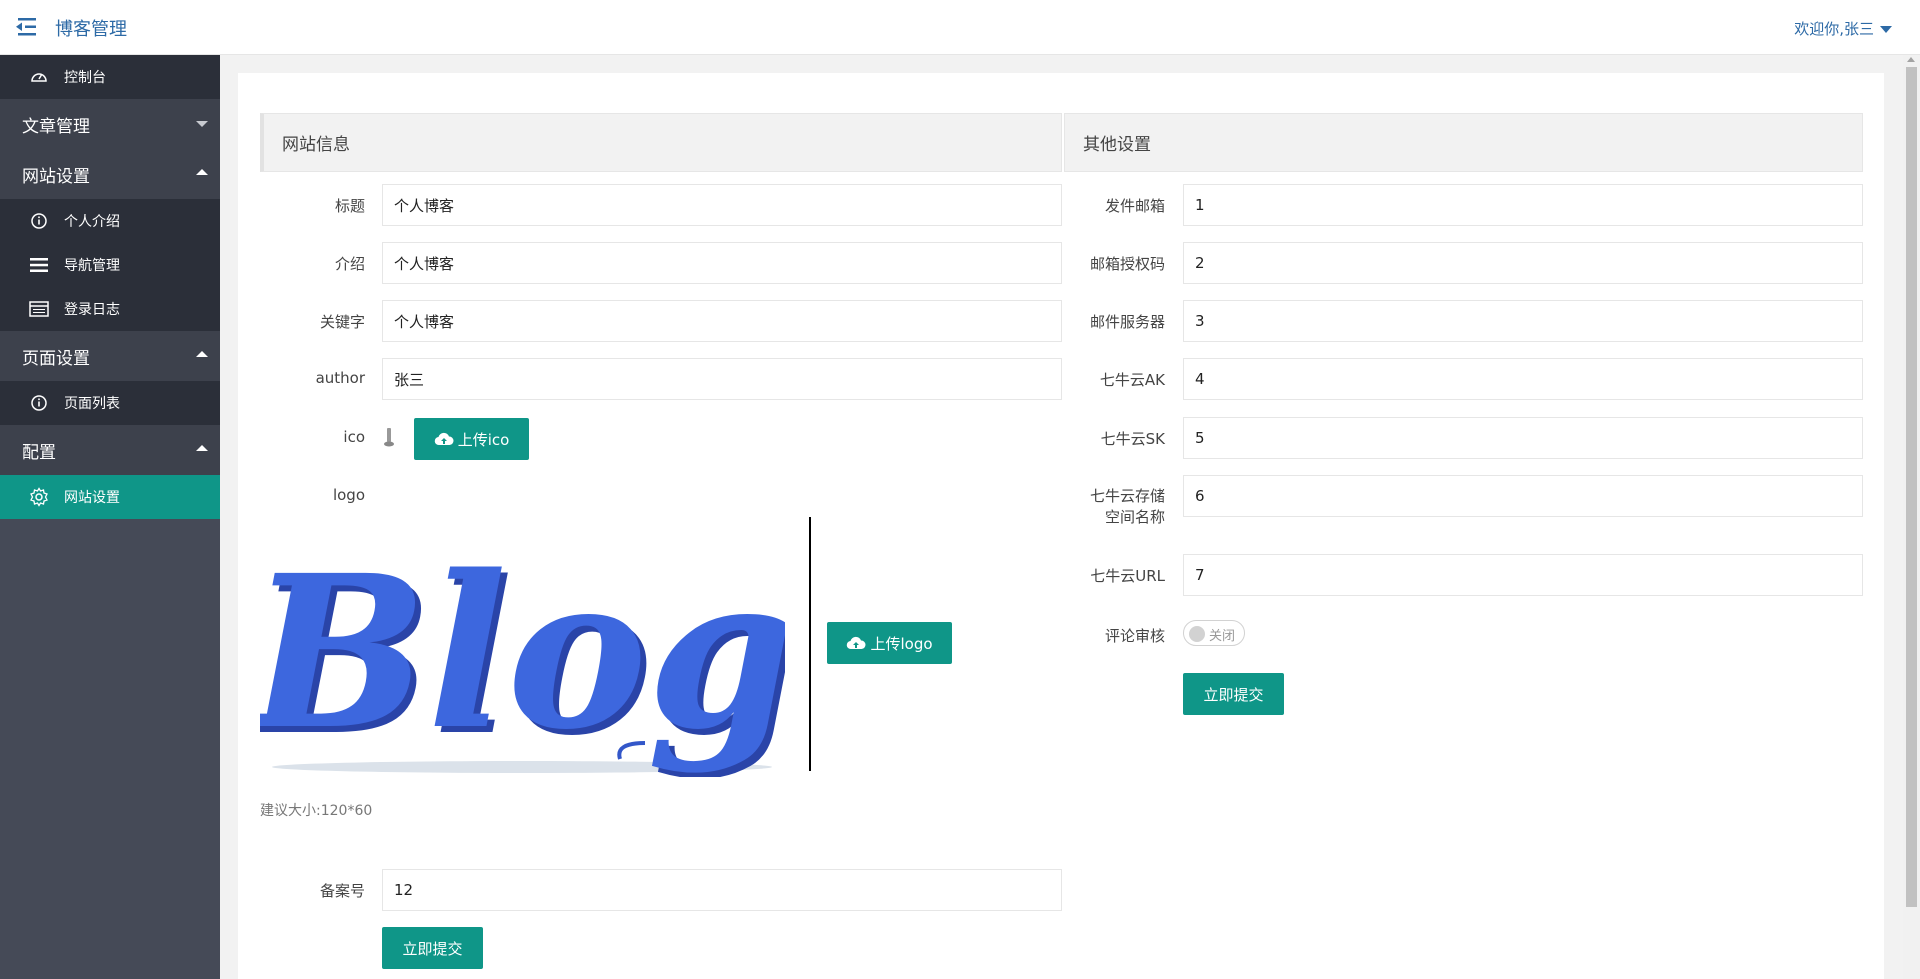 This screenshot has width=1920, height=979. What do you see at coordinates (1127, 264) in the screenshot?
I see `mail-auth-code-label: 邮箱授权码` at bounding box center [1127, 264].